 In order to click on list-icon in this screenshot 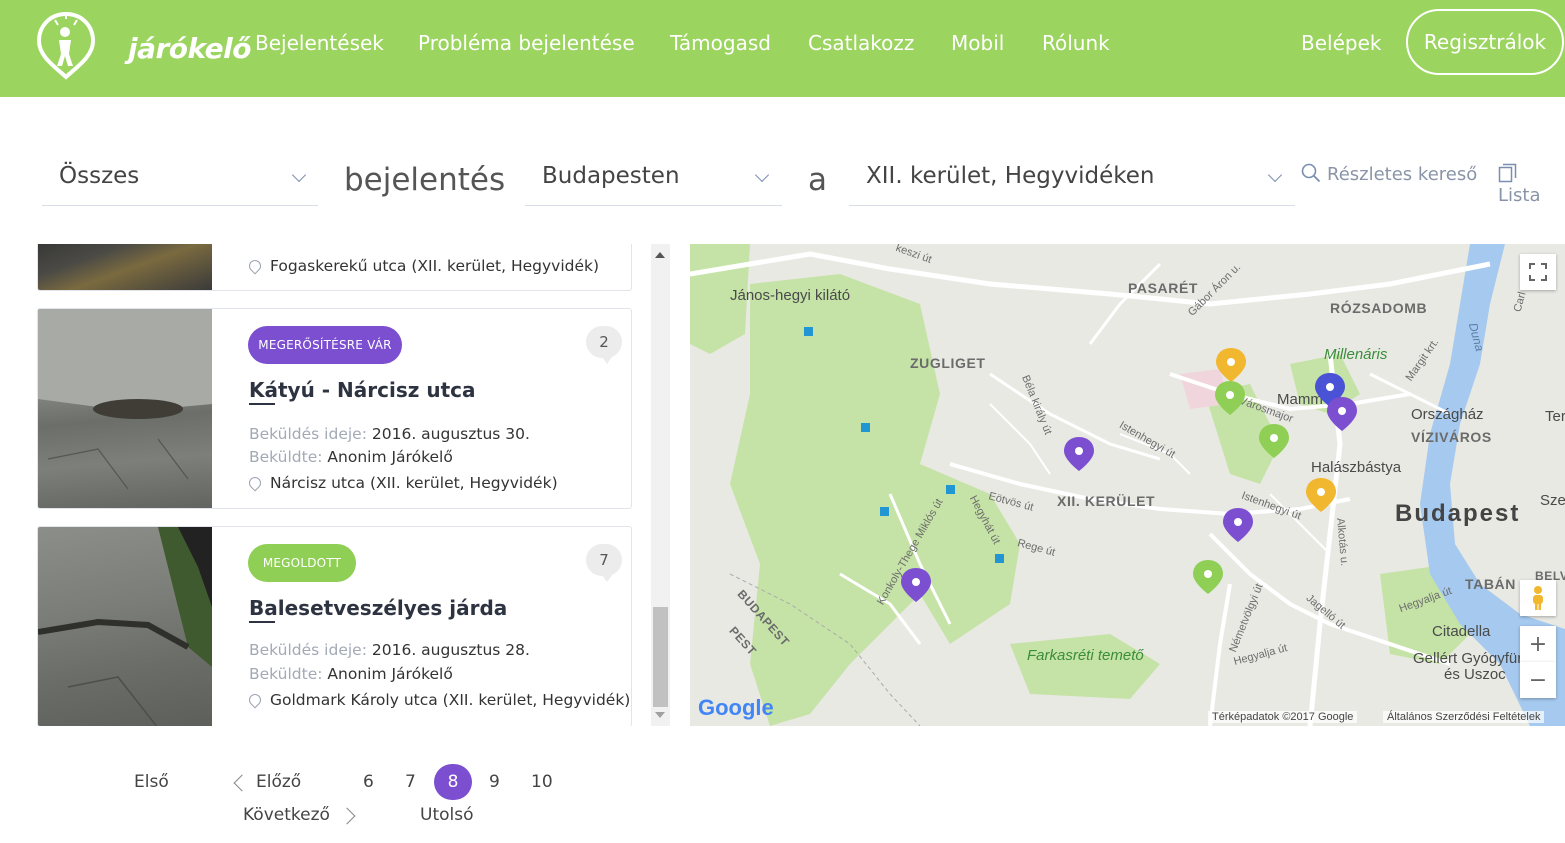, I will do `click(1507, 173)`.